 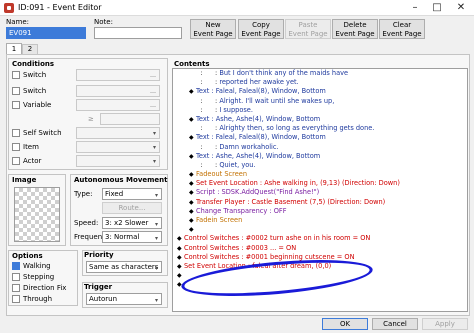 I want to click on switch2-label: Switch, so click(x=35, y=91).